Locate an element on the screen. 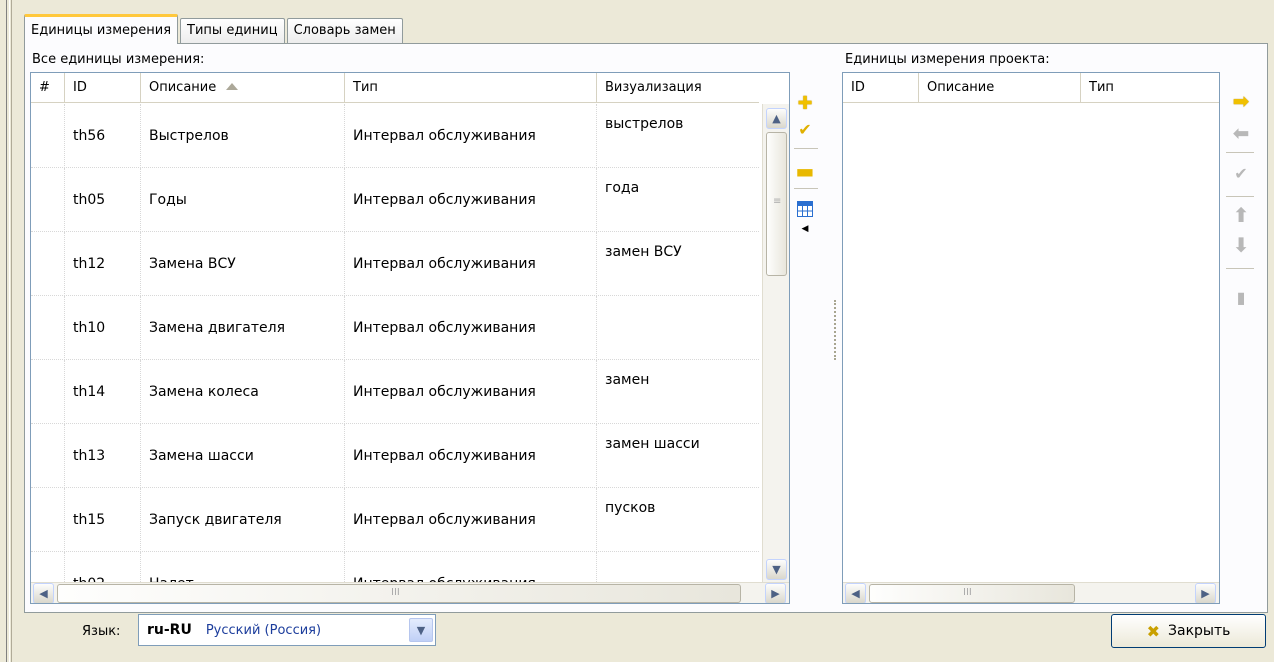  cell-visualization: замен is located at coordinates (627, 380).